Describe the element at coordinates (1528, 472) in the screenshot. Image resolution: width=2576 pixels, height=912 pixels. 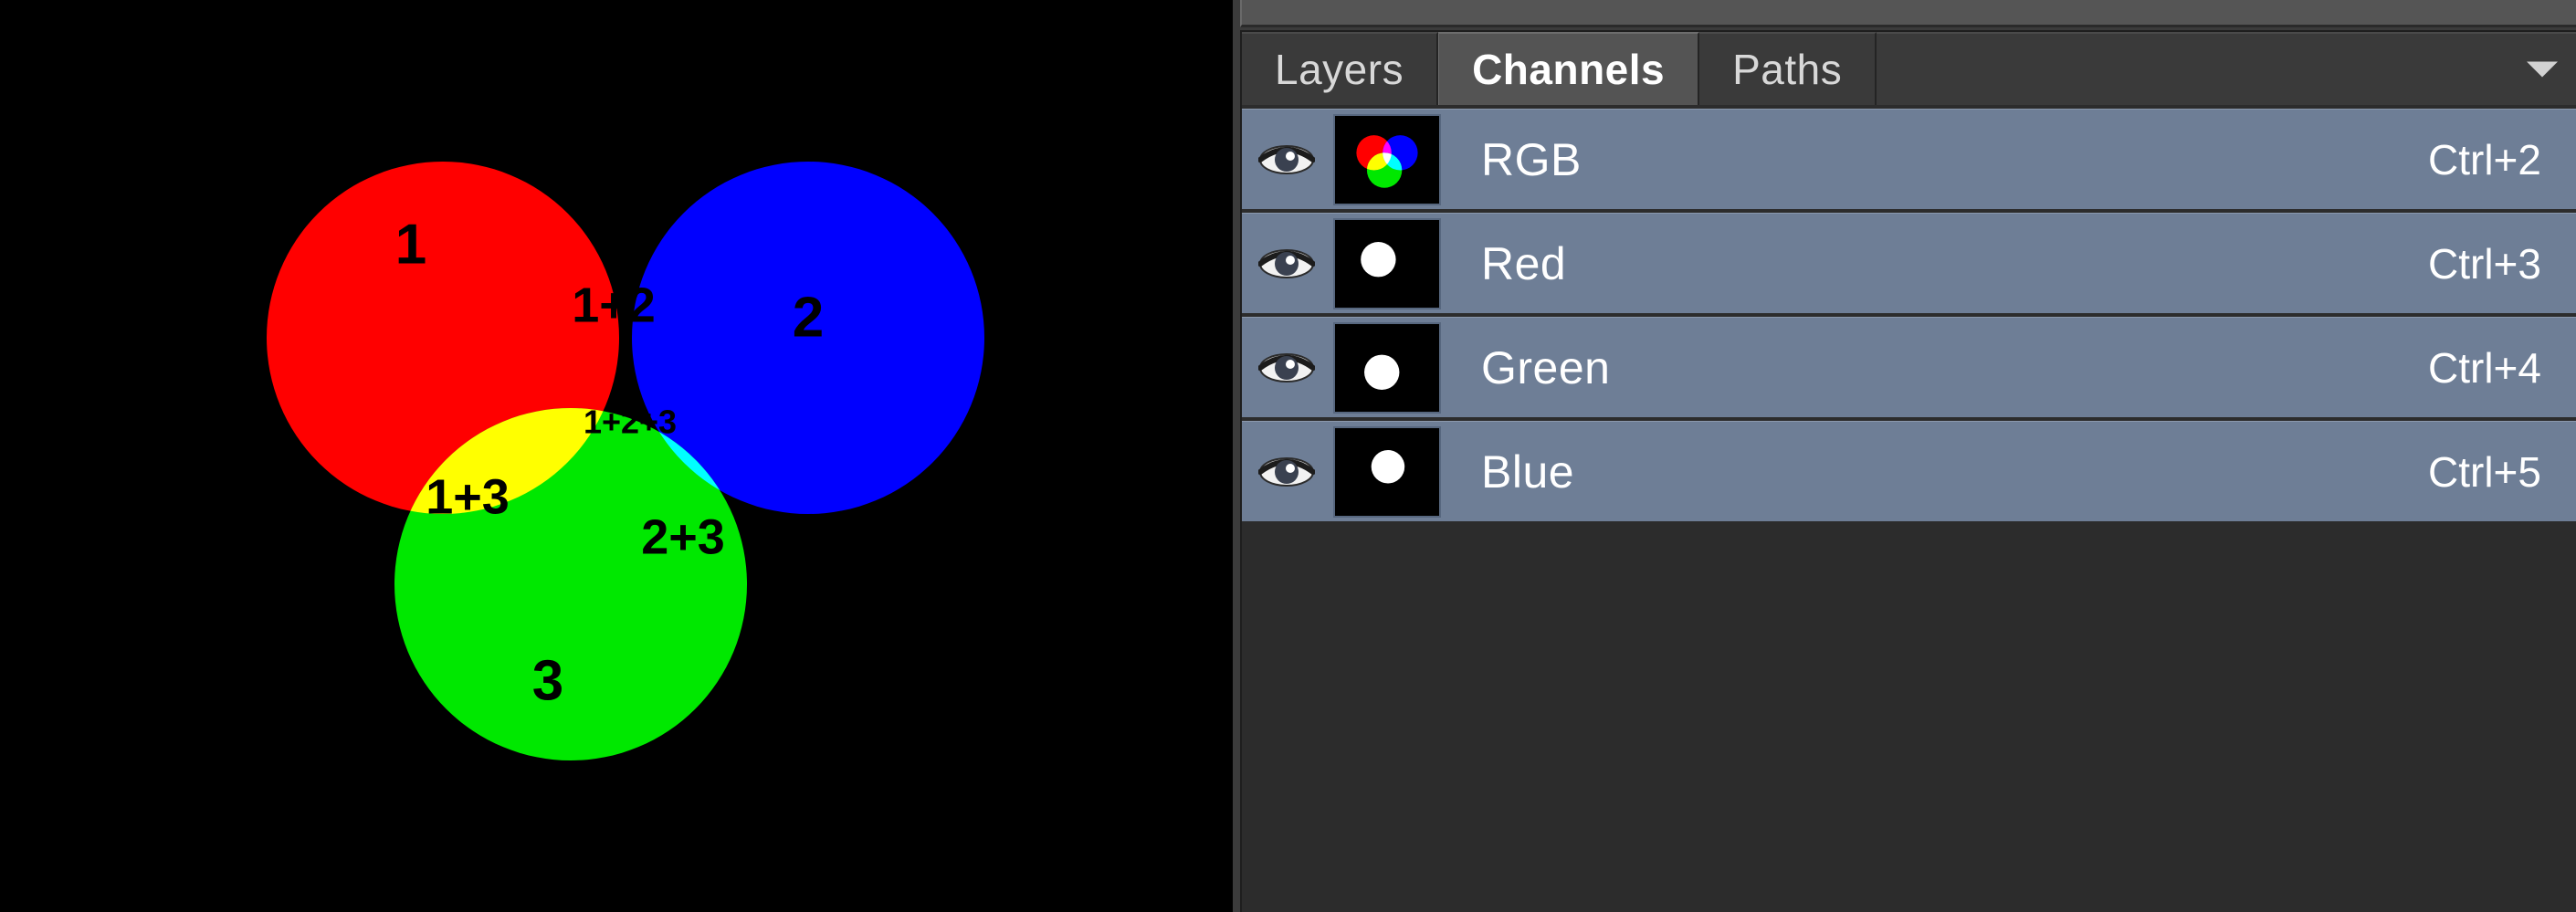
I see `channel-name: Blue` at that location.